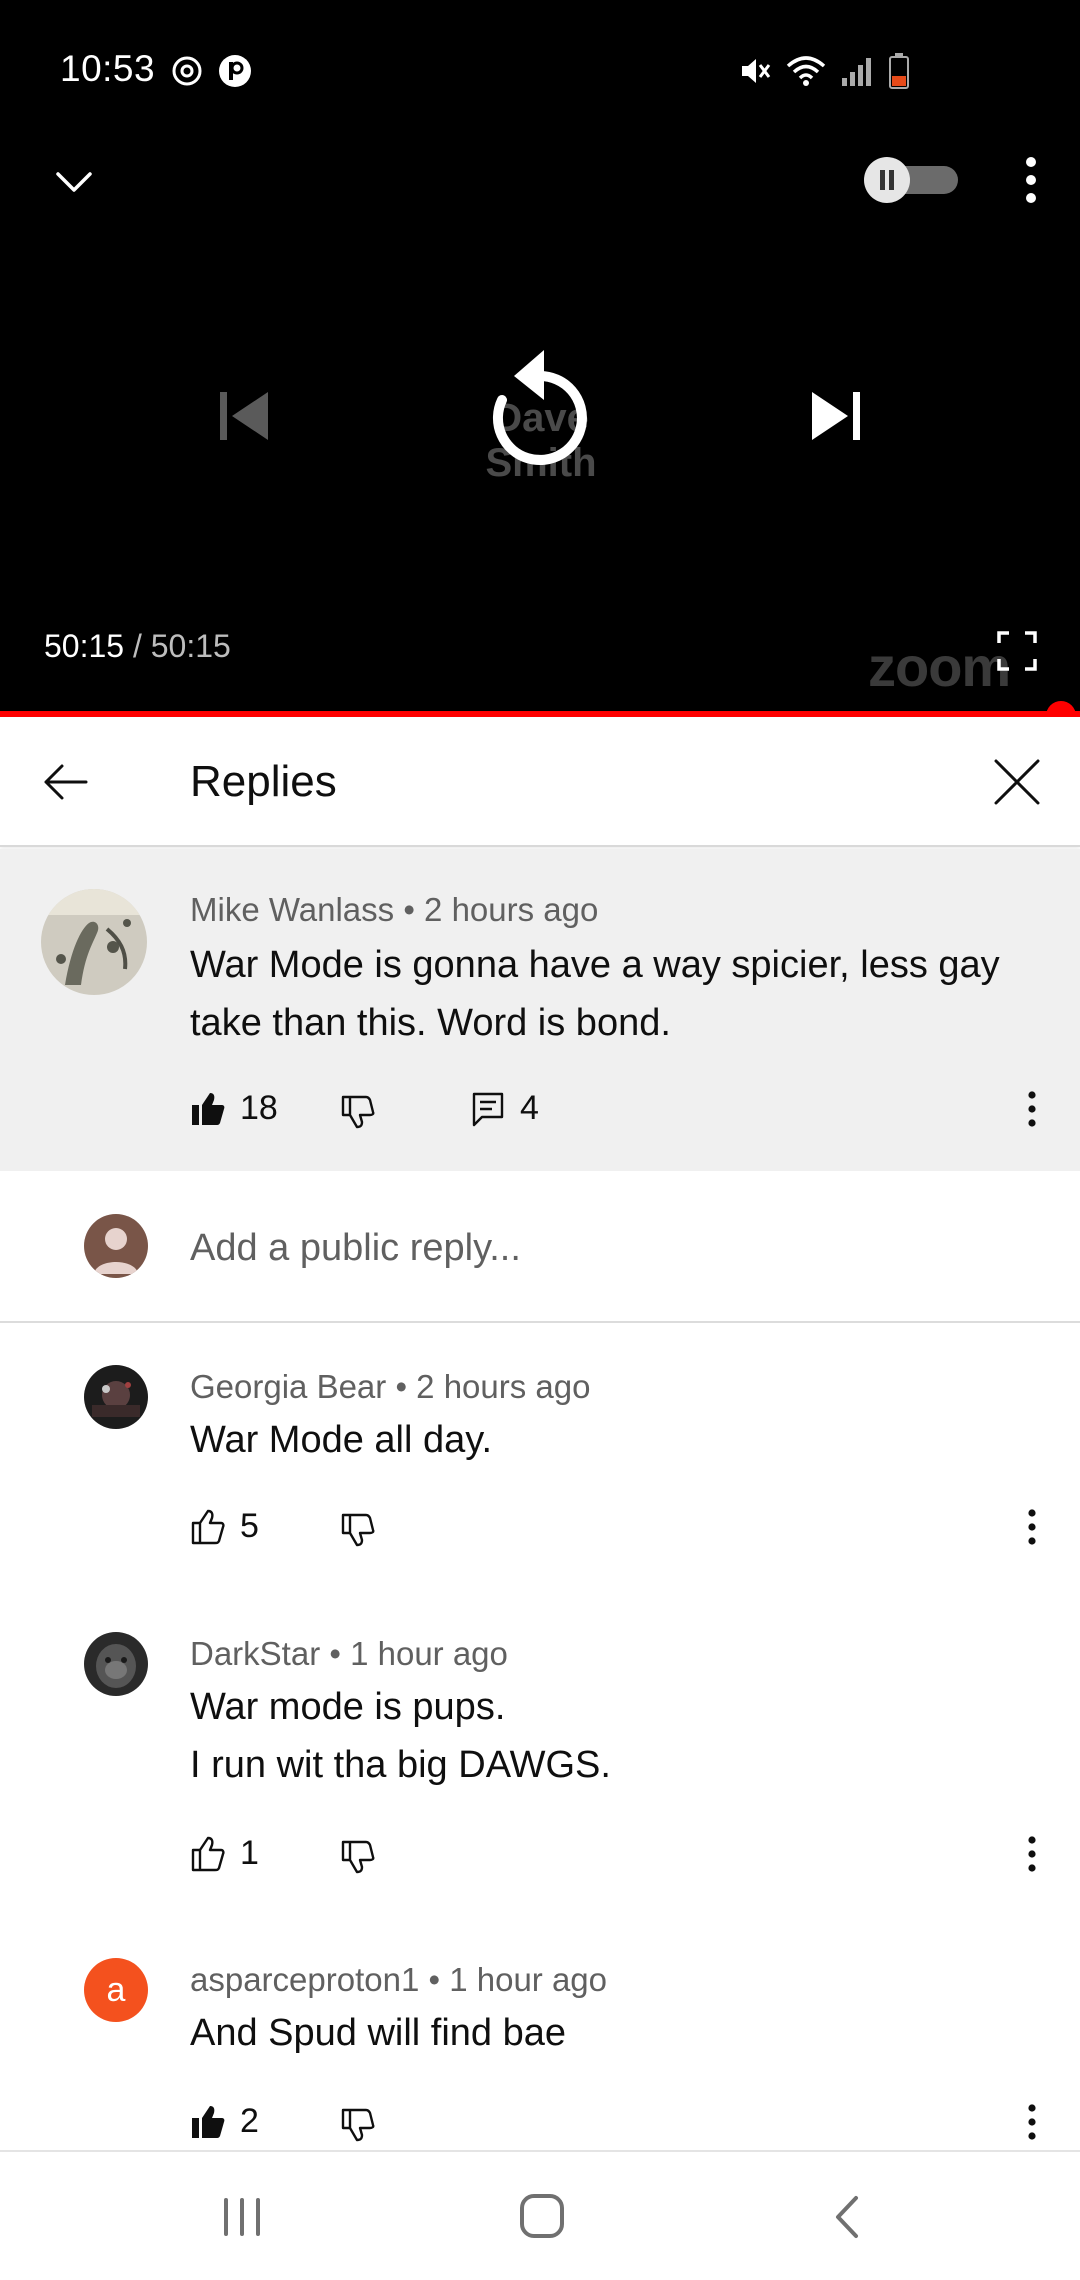  I want to click on chevron-down-icon, so click(74, 182).